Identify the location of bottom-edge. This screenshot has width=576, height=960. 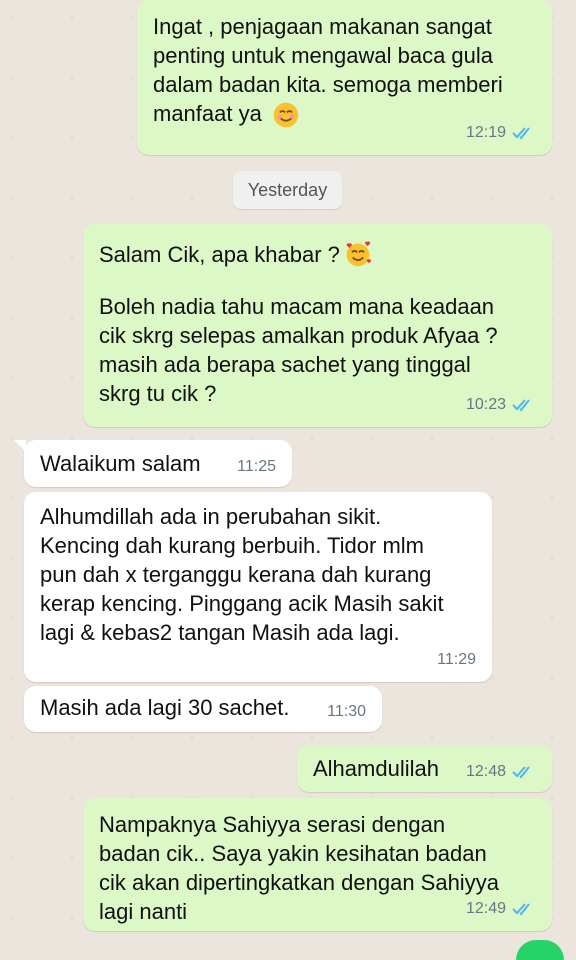
(288, 944).